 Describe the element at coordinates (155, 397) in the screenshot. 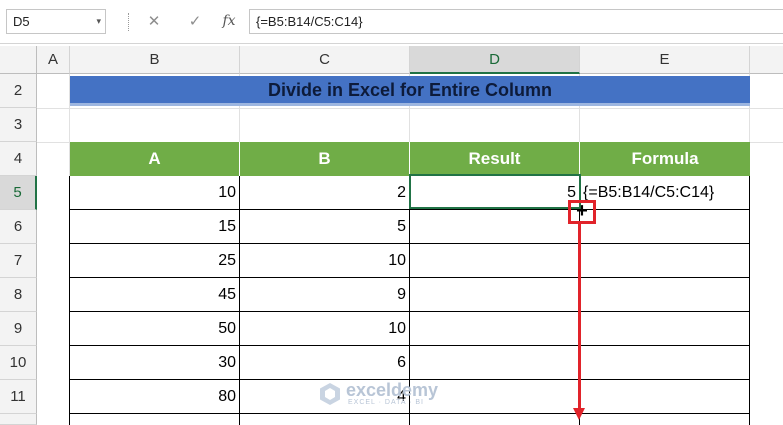

I see `cell-b11: 80` at that location.